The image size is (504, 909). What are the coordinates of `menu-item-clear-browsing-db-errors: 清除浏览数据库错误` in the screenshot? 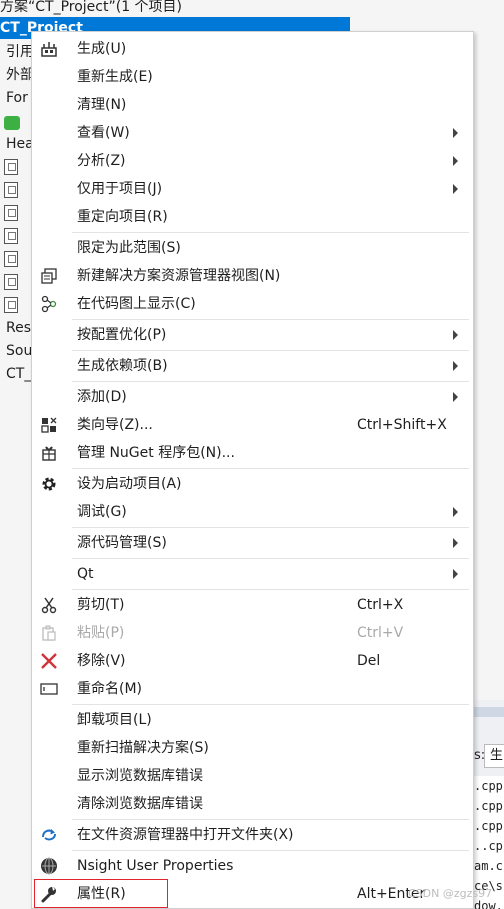 It's located at (252, 804).